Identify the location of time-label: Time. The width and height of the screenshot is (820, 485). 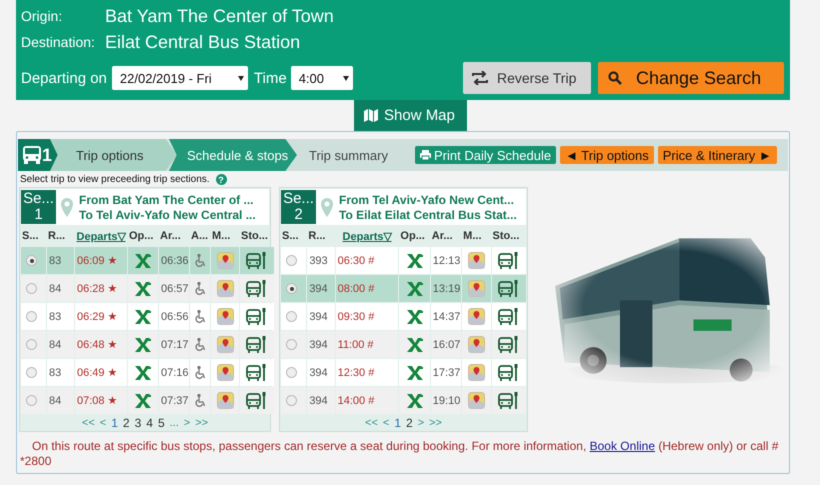
(270, 78).